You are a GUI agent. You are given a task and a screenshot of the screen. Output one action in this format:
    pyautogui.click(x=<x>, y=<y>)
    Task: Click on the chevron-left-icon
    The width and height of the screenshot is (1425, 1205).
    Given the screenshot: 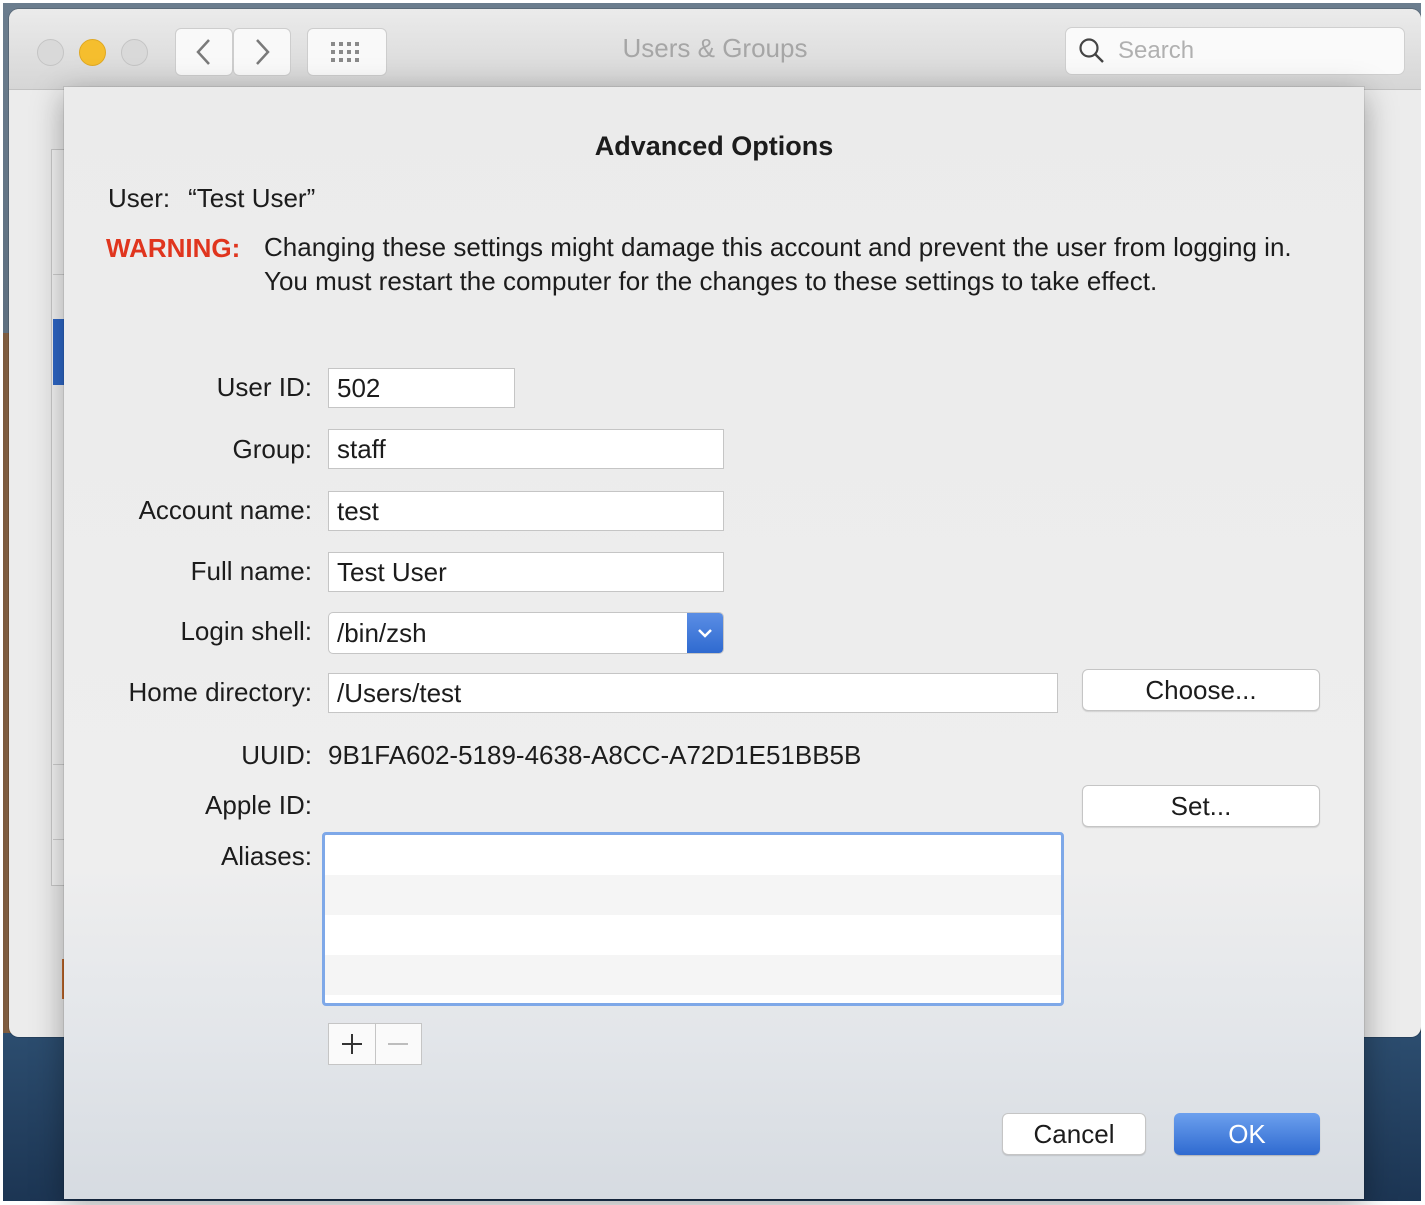 What is the action you would take?
    pyautogui.click(x=203, y=52)
    